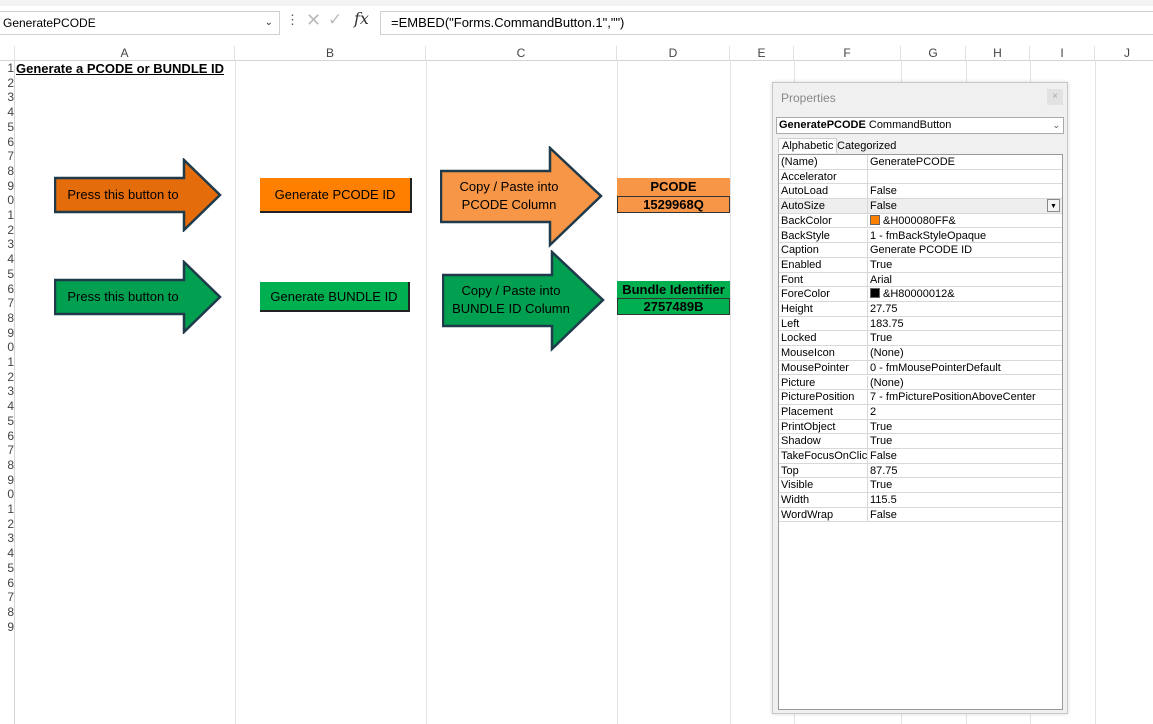 This screenshot has height=724, width=1153. Describe the element at coordinates (966, 324) in the screenshot. I see `property-value: 183.75` at that location.